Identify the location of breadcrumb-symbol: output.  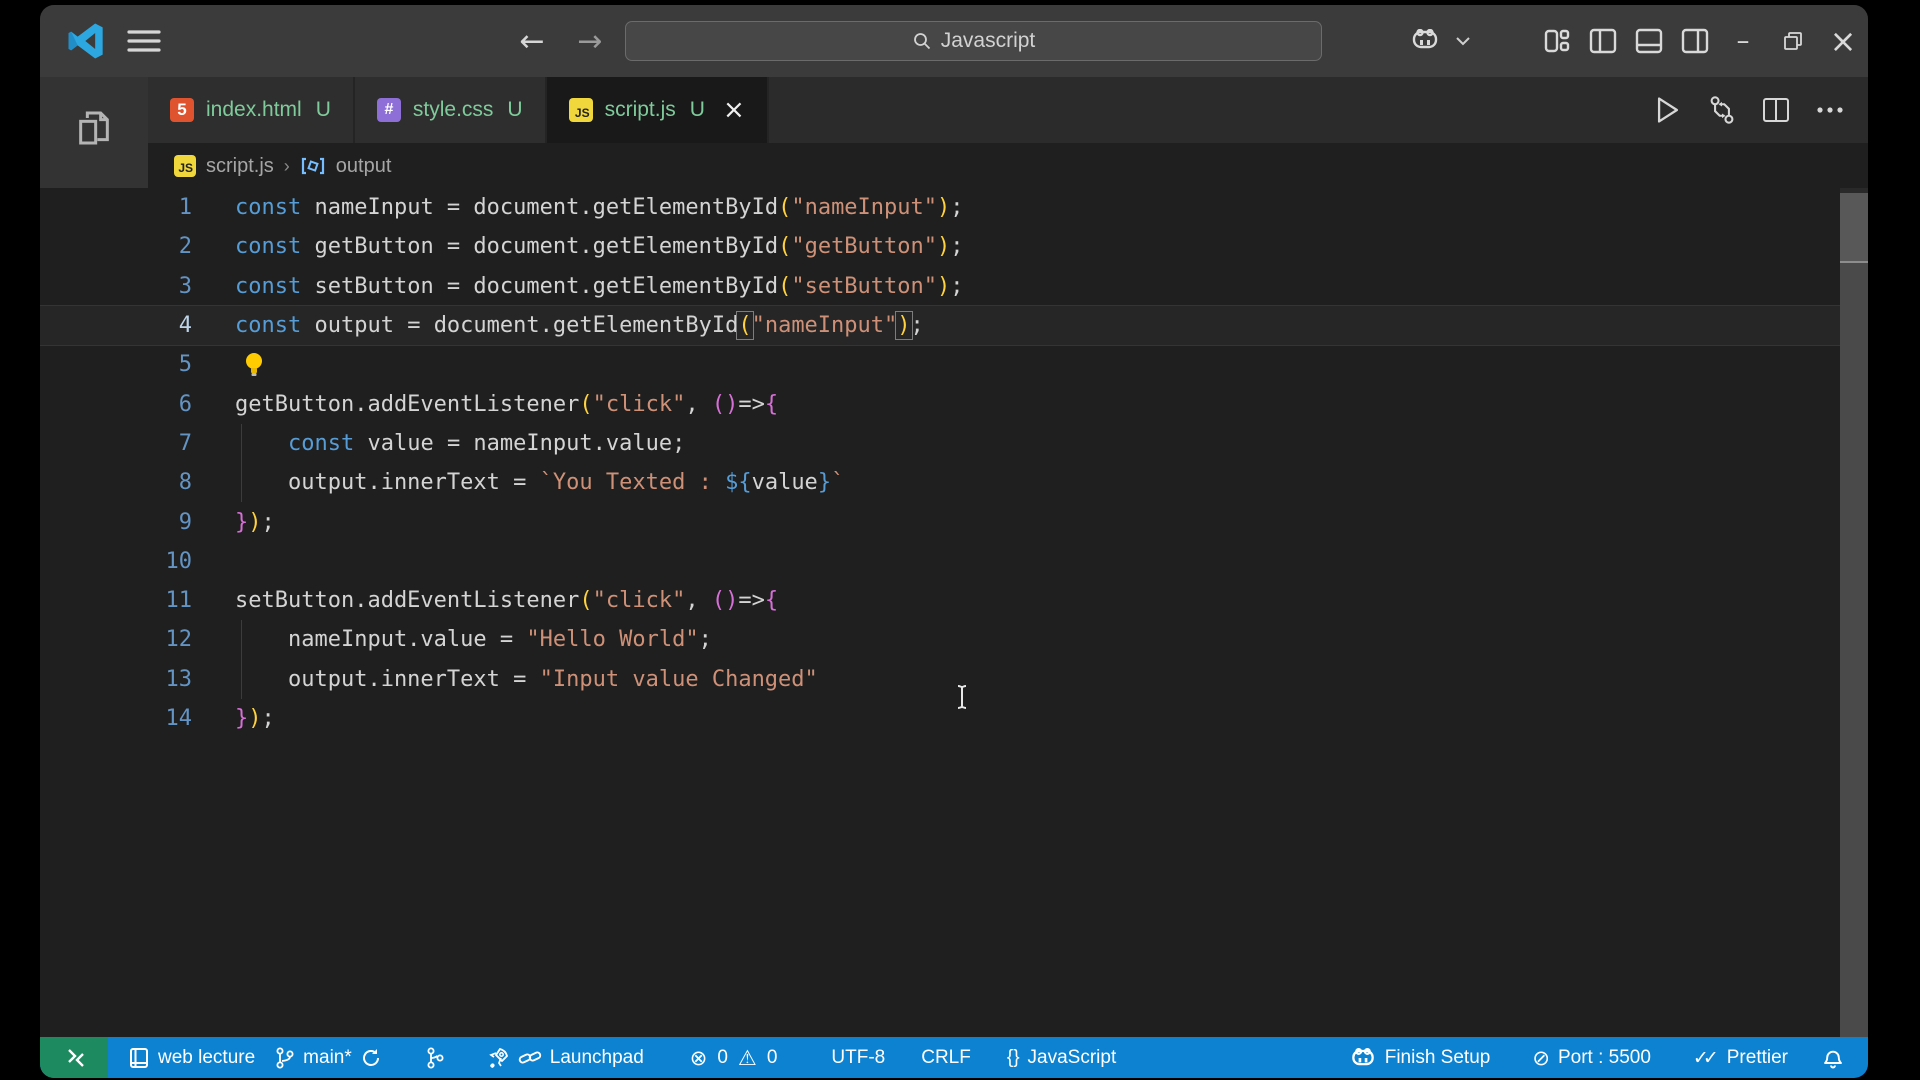
(364, 166).